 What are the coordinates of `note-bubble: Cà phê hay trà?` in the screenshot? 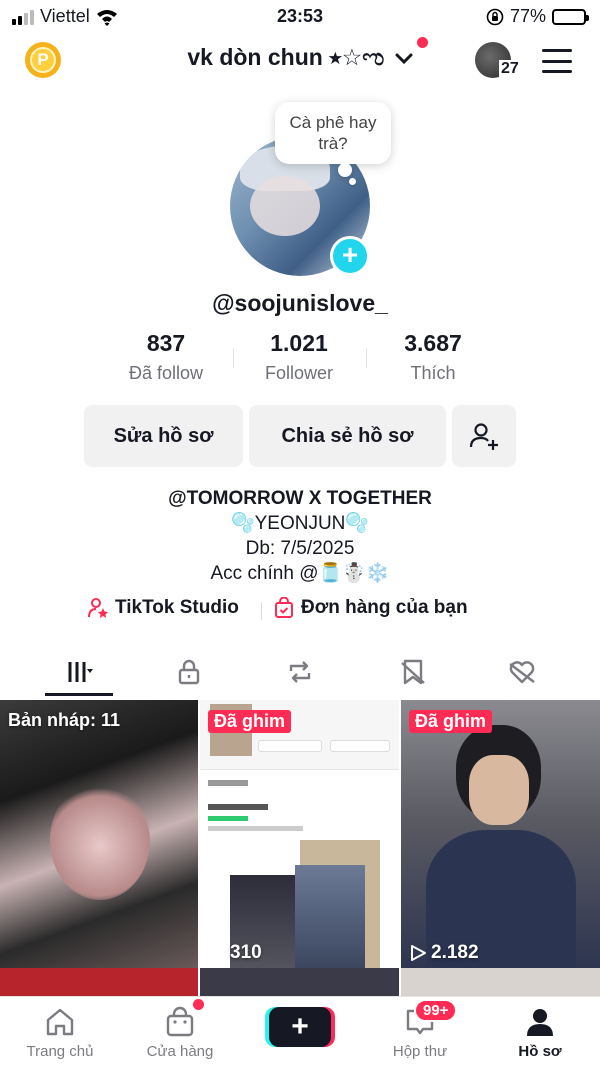 It's located at (333, 133).